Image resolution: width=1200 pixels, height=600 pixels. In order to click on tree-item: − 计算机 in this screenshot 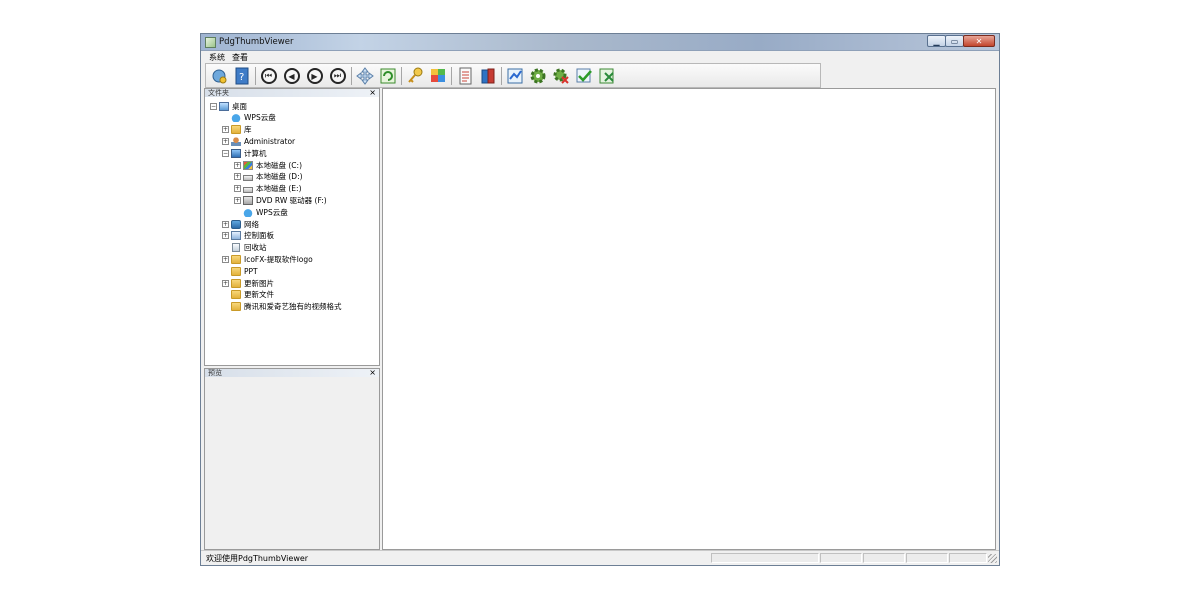, I will do `click(244, 153)`.